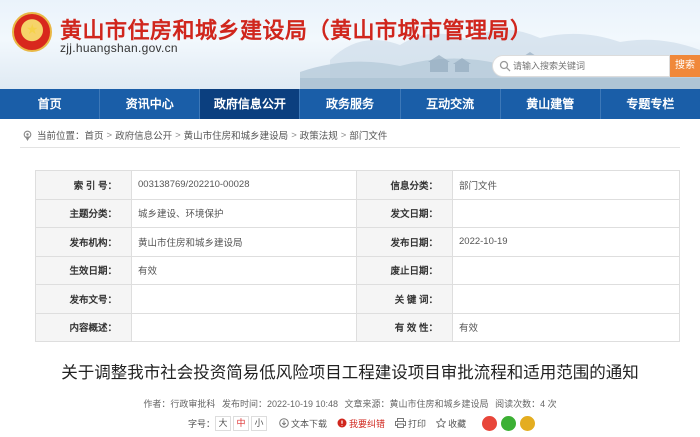 Image resolution: width=700 pixels, height=437 pixels. Describe the element at coordinates (83, 327) in the screenshot. I see `summary-label: 内容概述：` at that location.